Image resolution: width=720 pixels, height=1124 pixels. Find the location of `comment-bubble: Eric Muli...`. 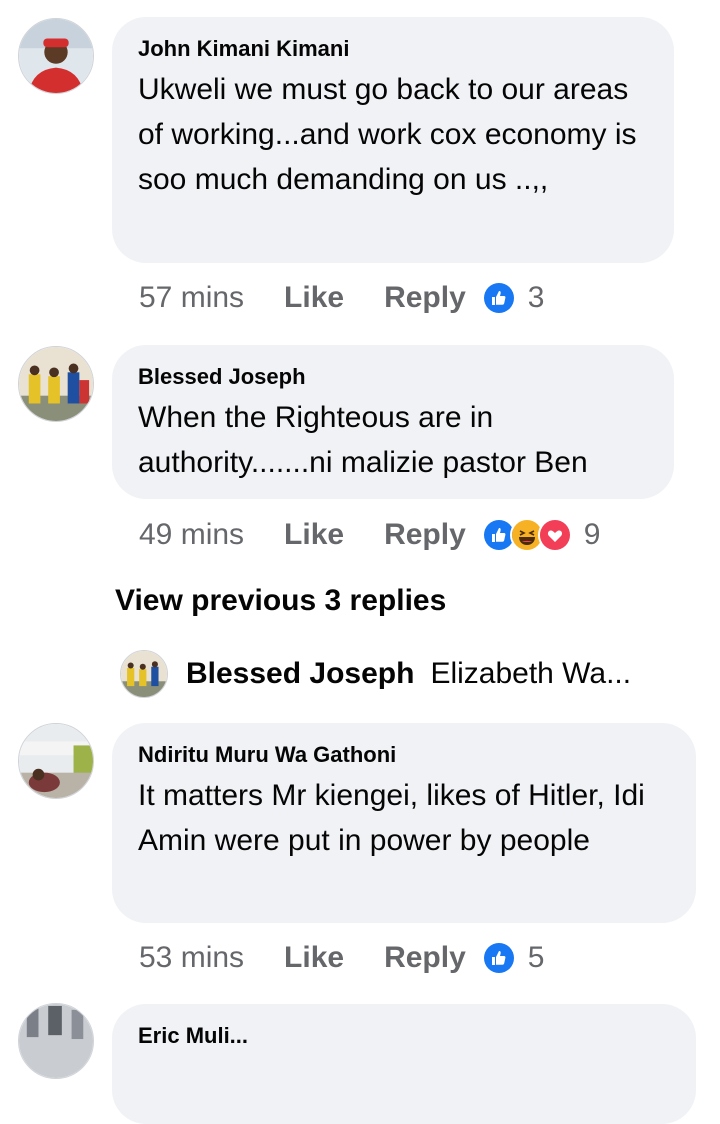

comment-bubble: Eric Muli... is located at coordinates (404, 1064).